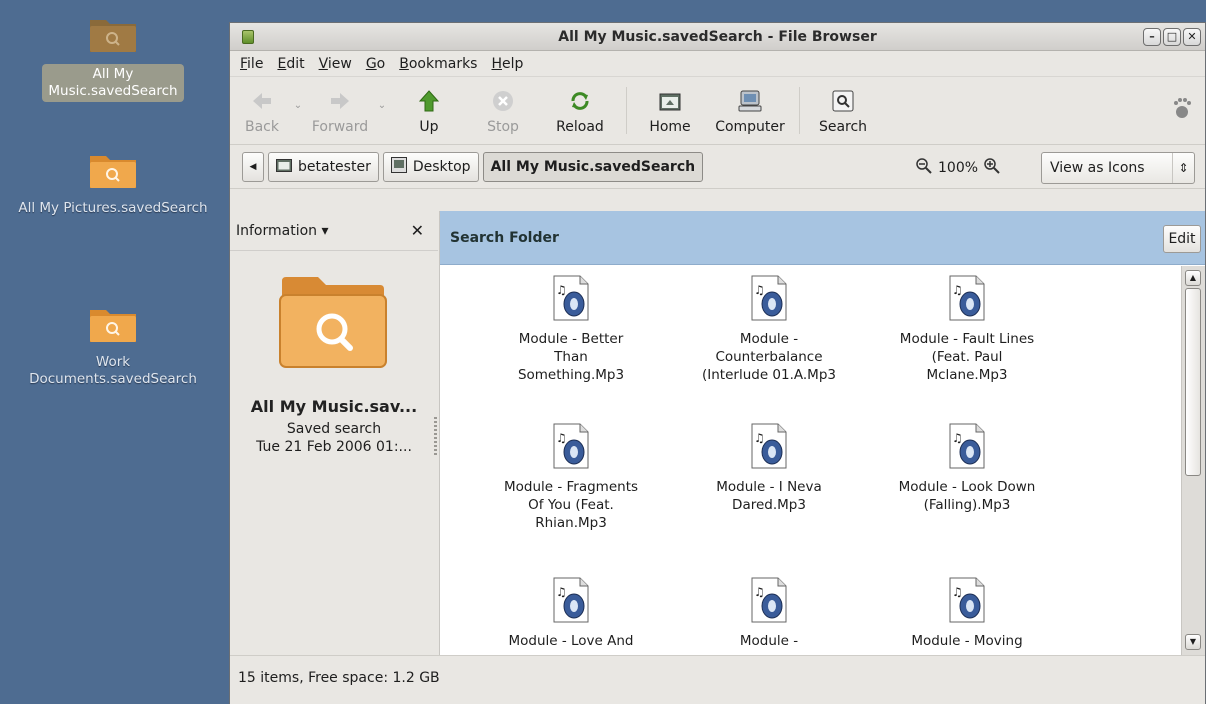 This screenshot has height=704, width=1206. I want to click on desktop-icon-documents-search: Work Documents.savedSearch, so click(113, 346).